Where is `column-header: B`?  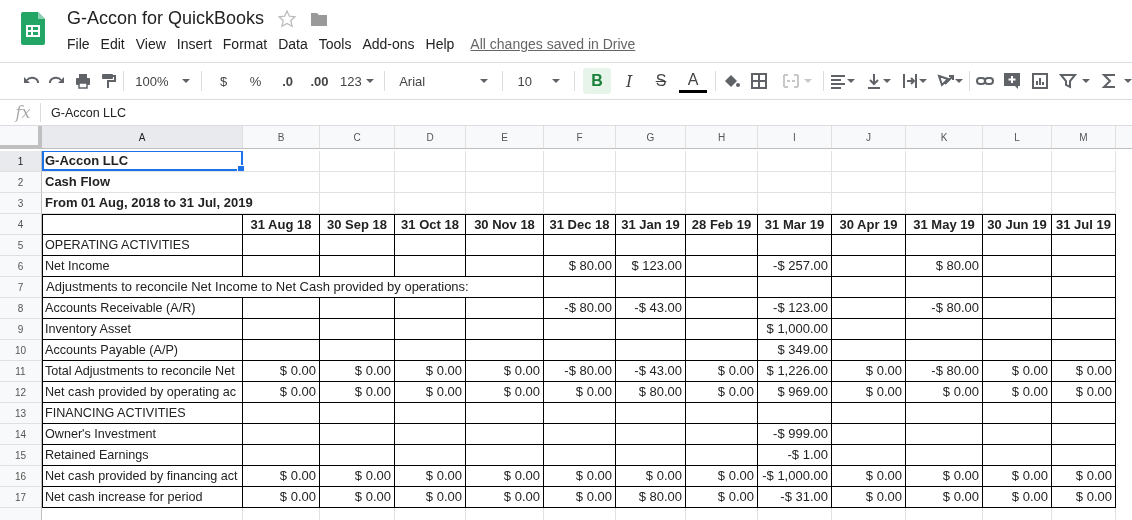
column-header: B is located at coordinates (281, 137).